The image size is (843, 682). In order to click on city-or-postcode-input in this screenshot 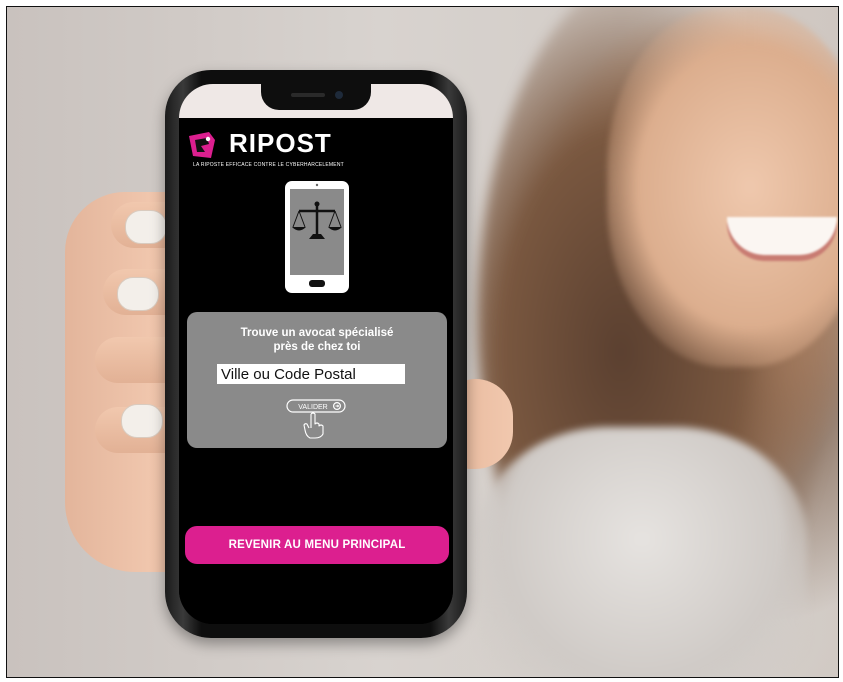, I will do `click(311, 374)`.